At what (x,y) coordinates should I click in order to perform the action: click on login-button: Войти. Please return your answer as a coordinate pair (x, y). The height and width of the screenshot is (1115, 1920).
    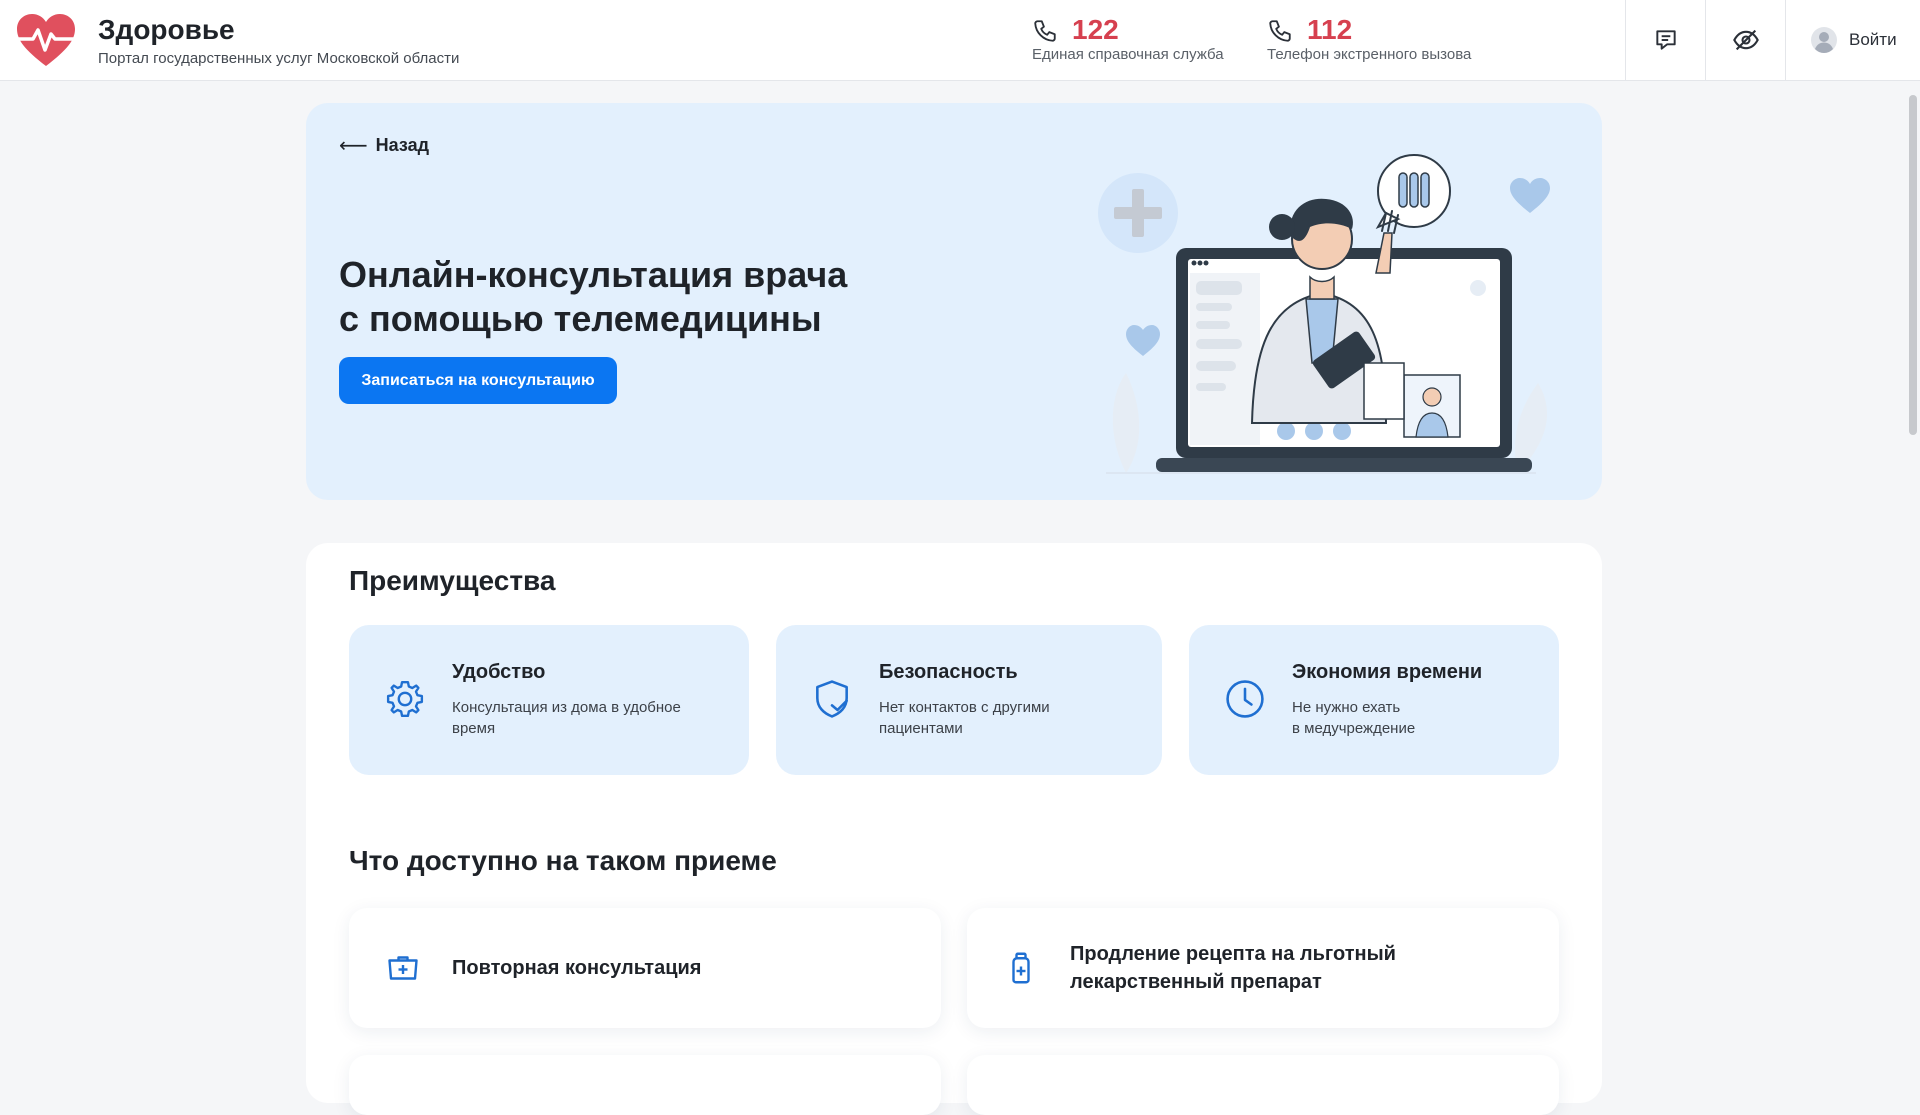
    Looking at the image, I should click on (1852, 40).